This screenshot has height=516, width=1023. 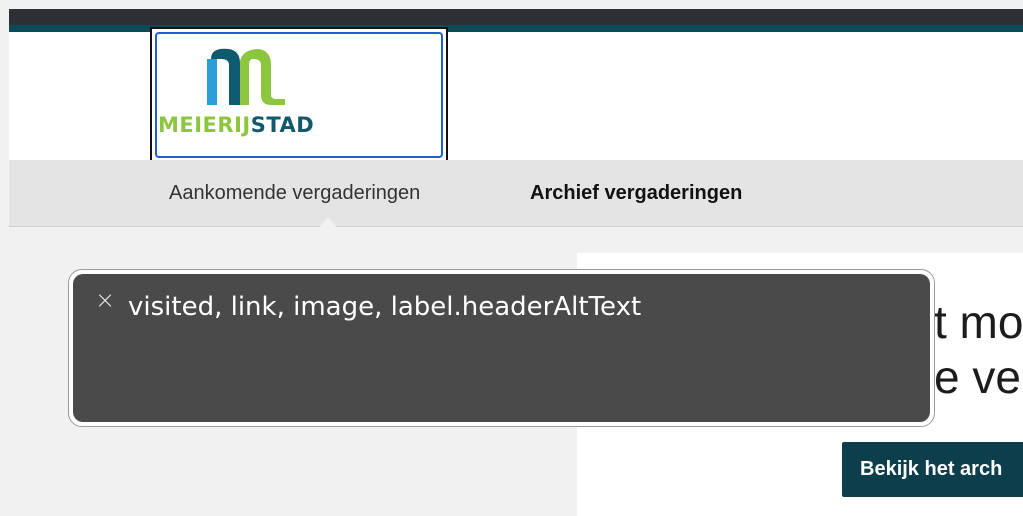 What do you see at coordinates (978, 377) in the screenshot?
I see `hero-heading-line2: e ver` at bounding box center [978, 377].